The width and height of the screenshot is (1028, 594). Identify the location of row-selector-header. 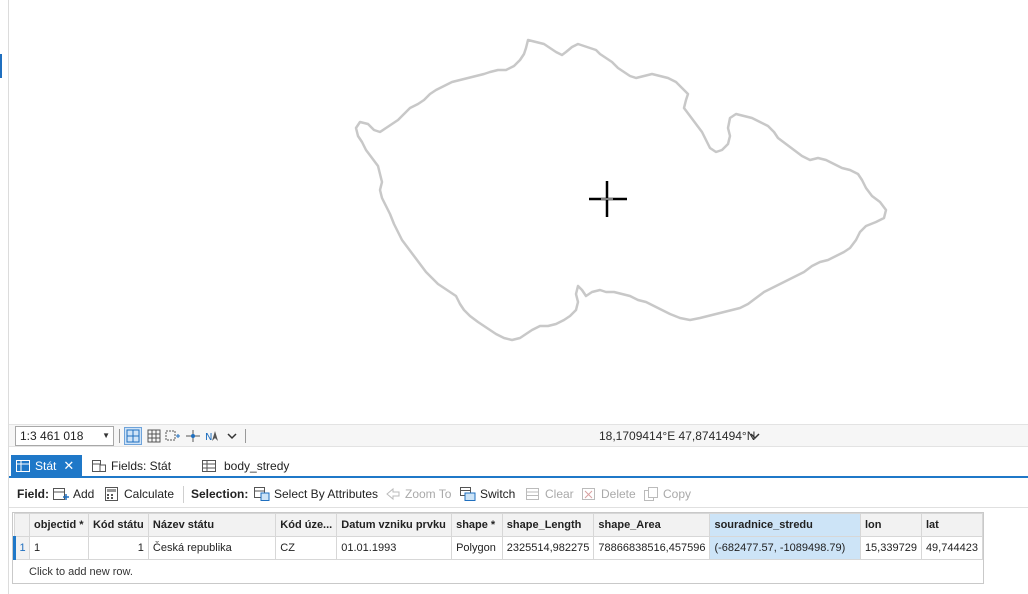
(22, 525).